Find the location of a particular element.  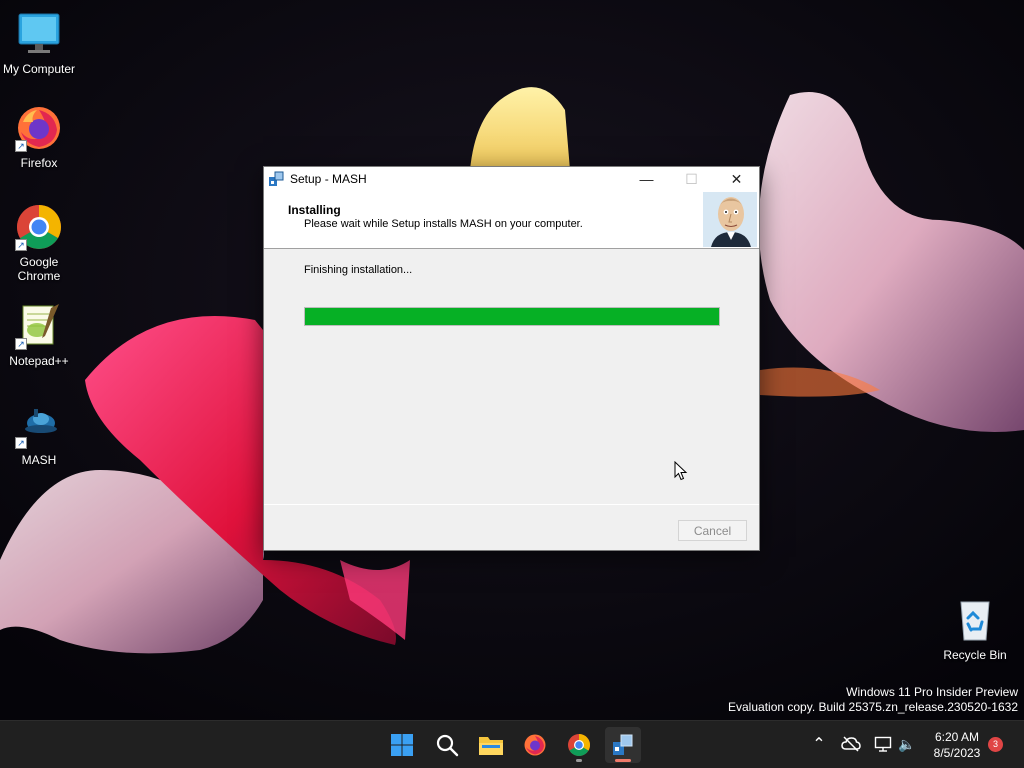

close-button: ✕ is located at coordinates (736, 179).